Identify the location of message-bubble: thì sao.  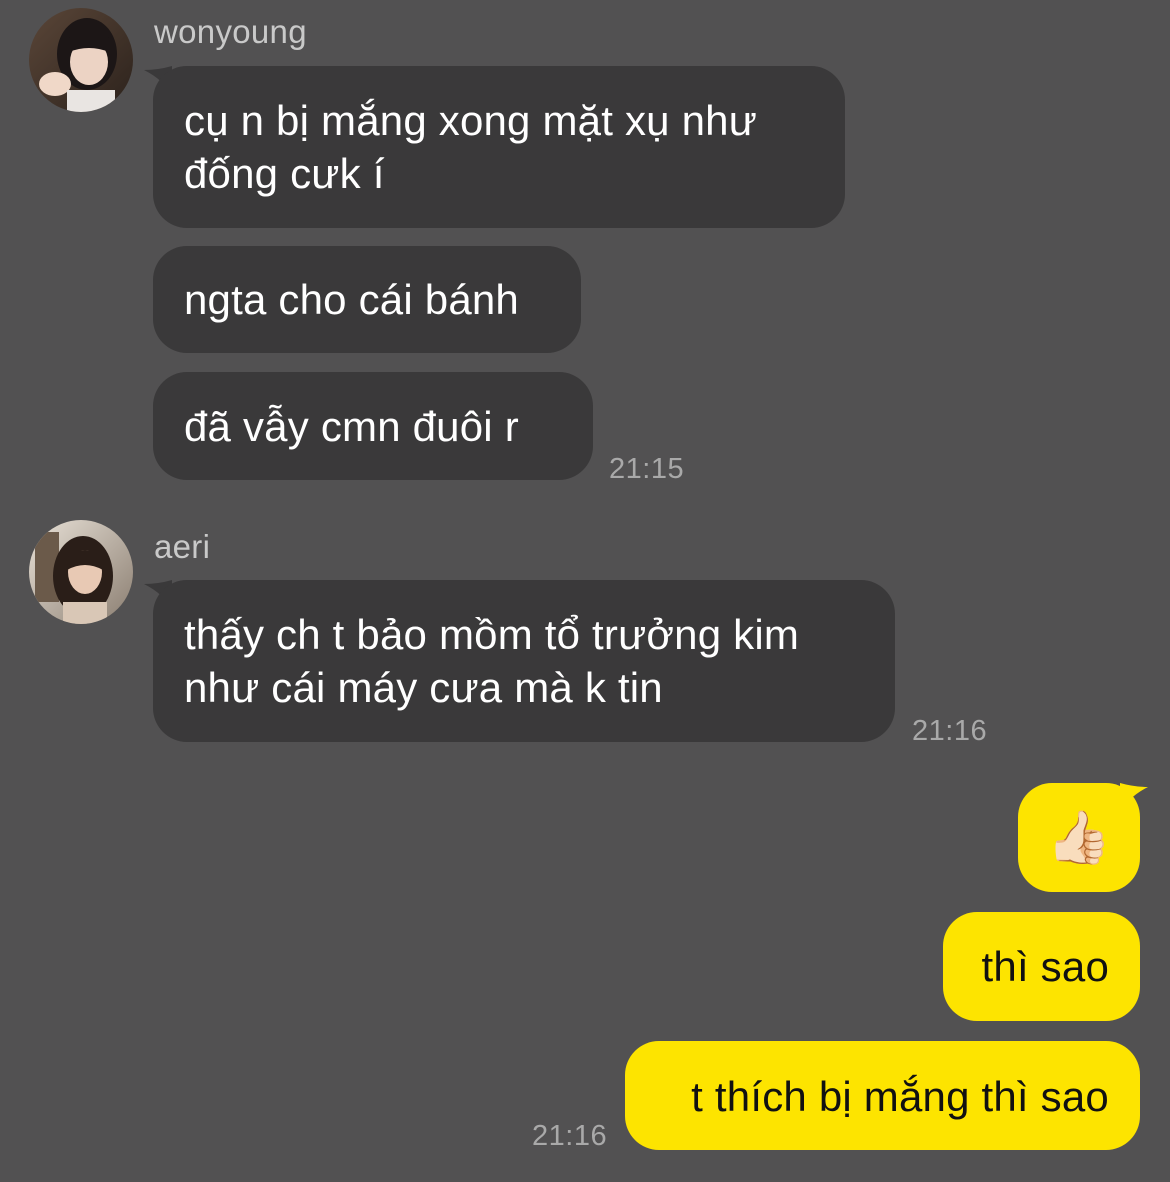
(1041, 966).